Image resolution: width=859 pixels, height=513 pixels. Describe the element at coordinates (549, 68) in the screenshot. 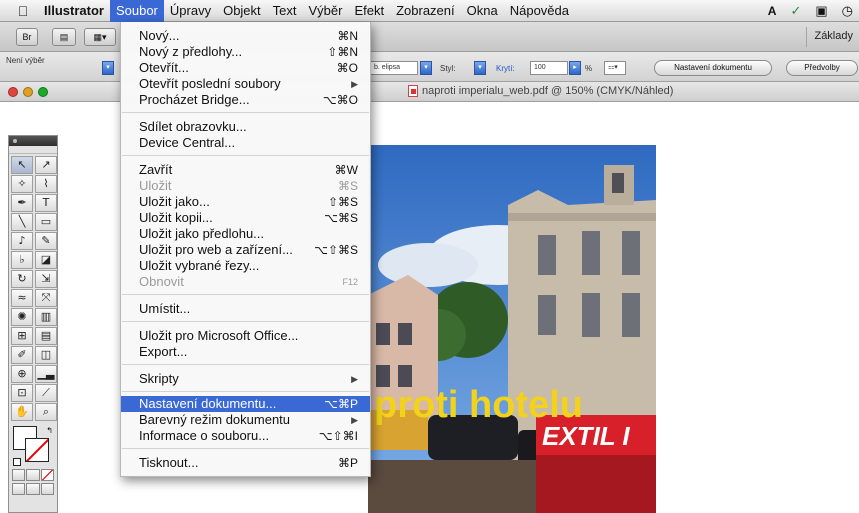

I see `opacity-input: 100` at that location.